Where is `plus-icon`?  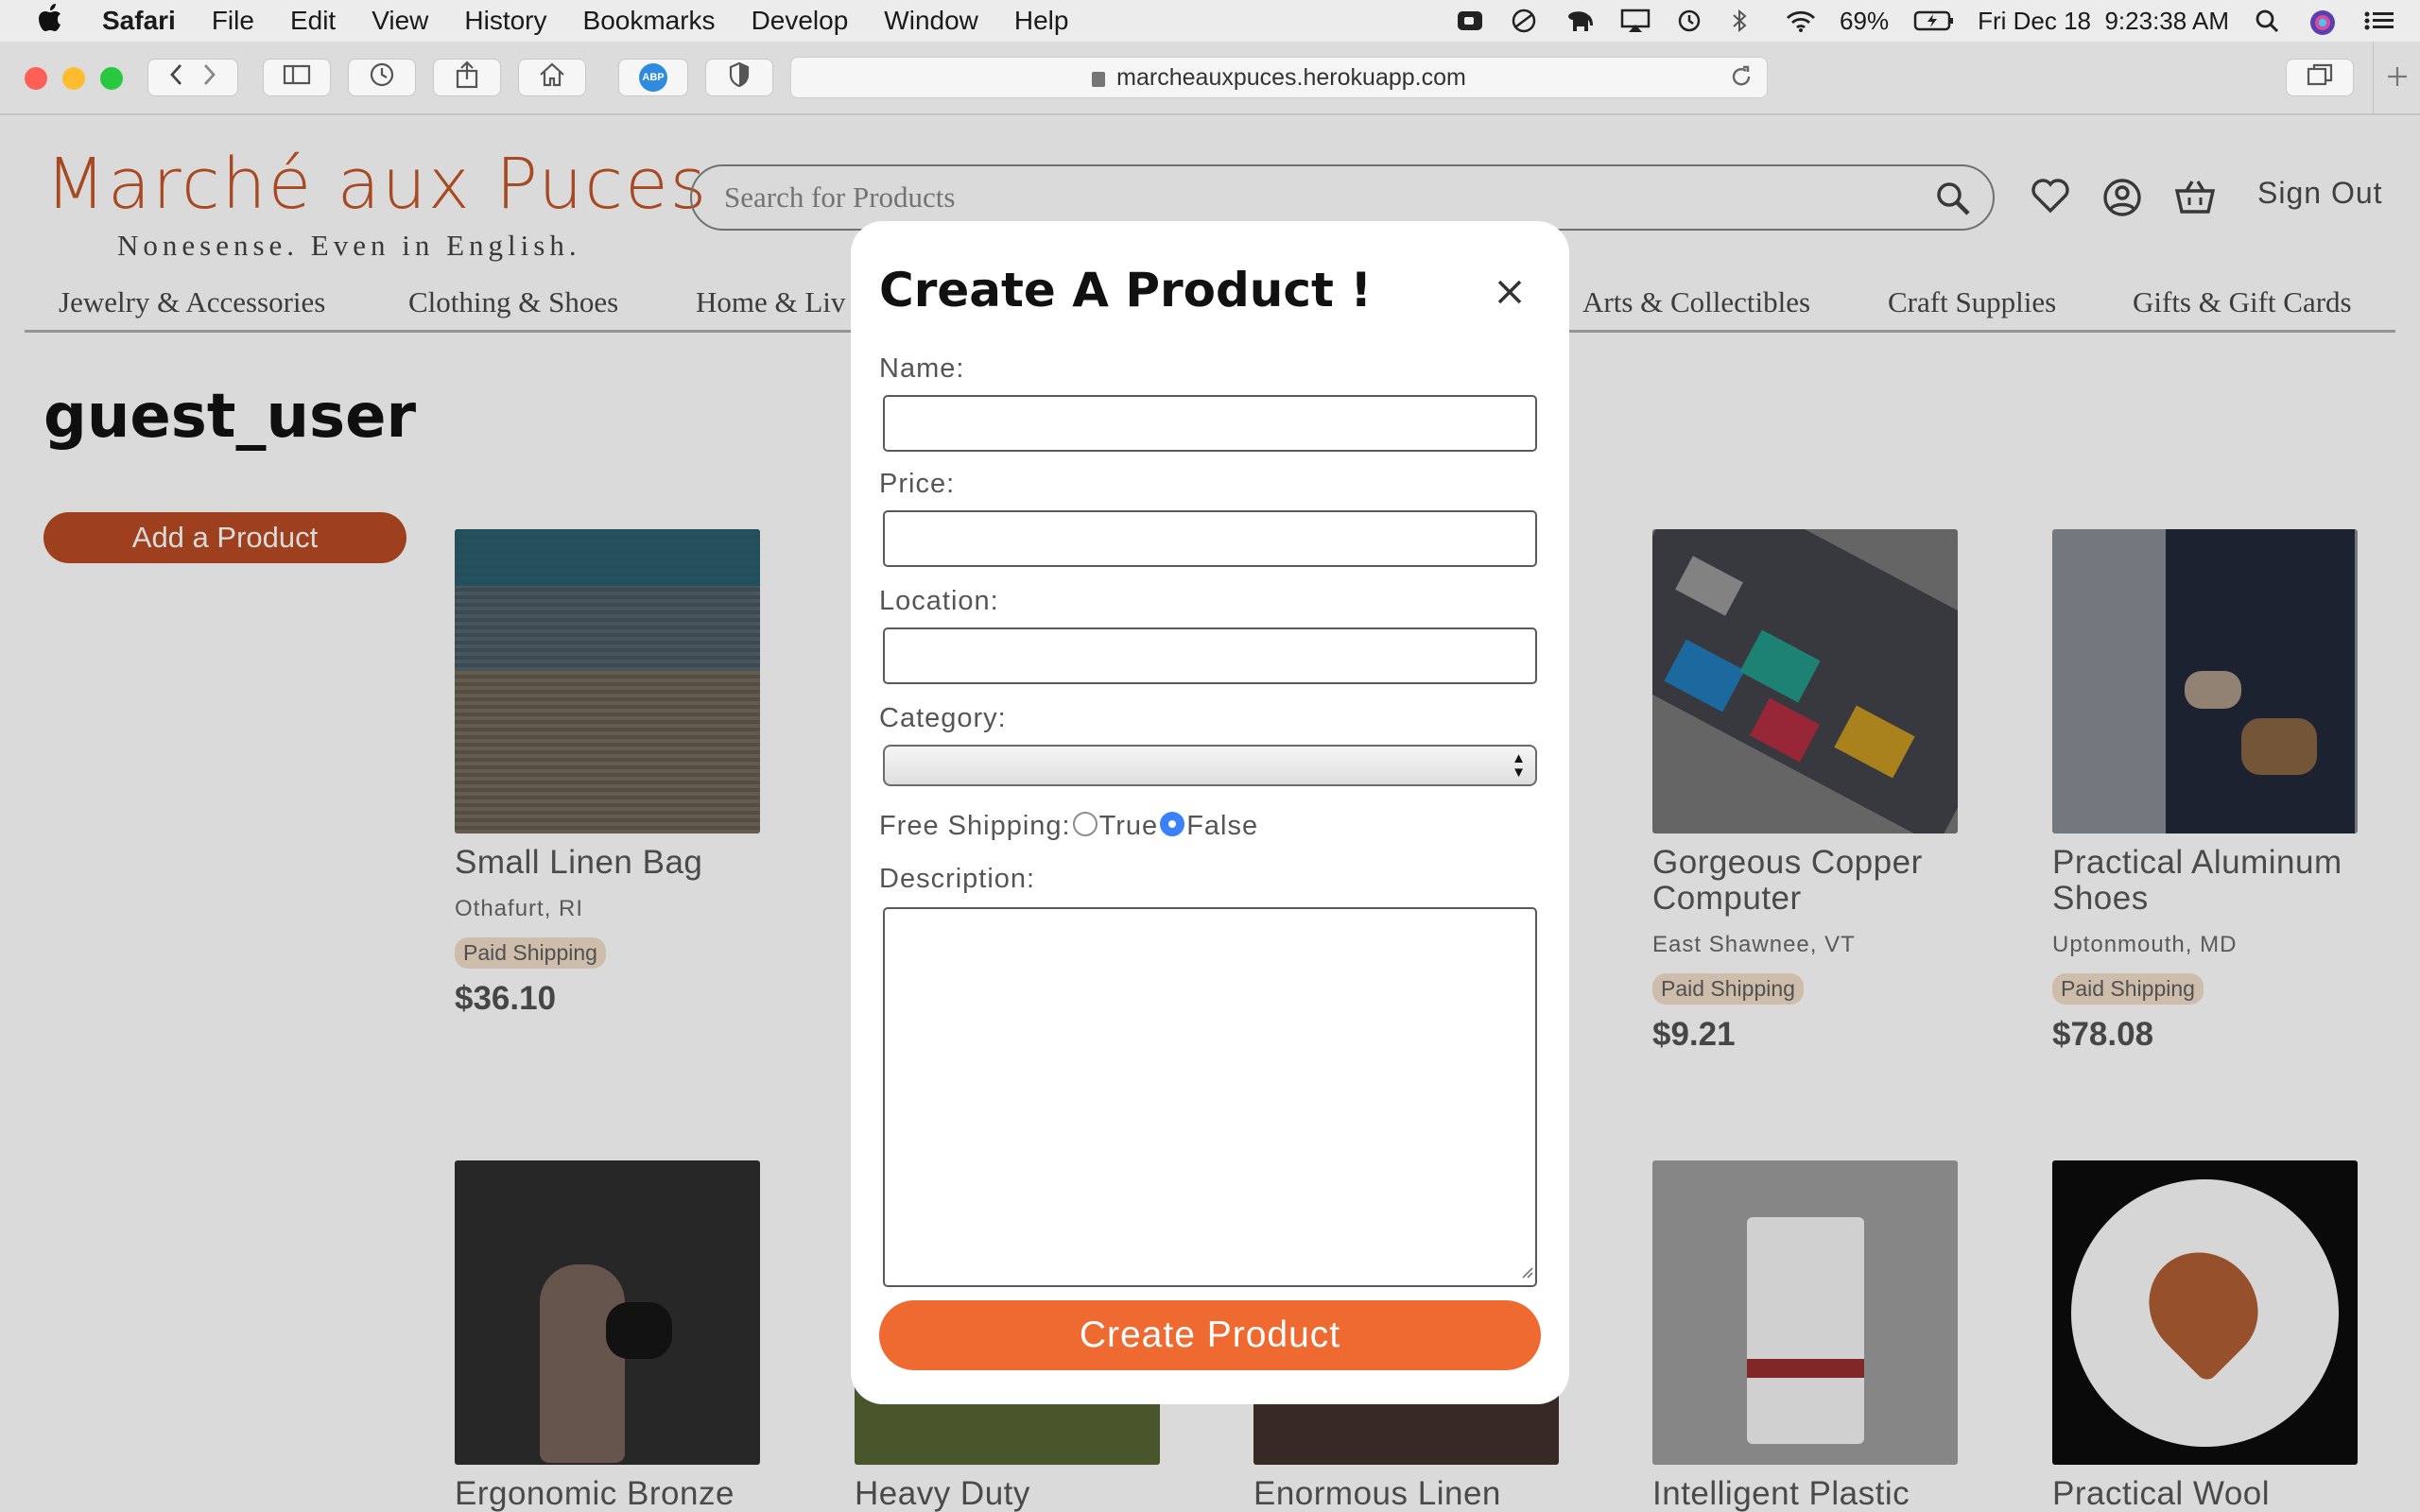
plus-icon is located at coordinates (2397, 79).